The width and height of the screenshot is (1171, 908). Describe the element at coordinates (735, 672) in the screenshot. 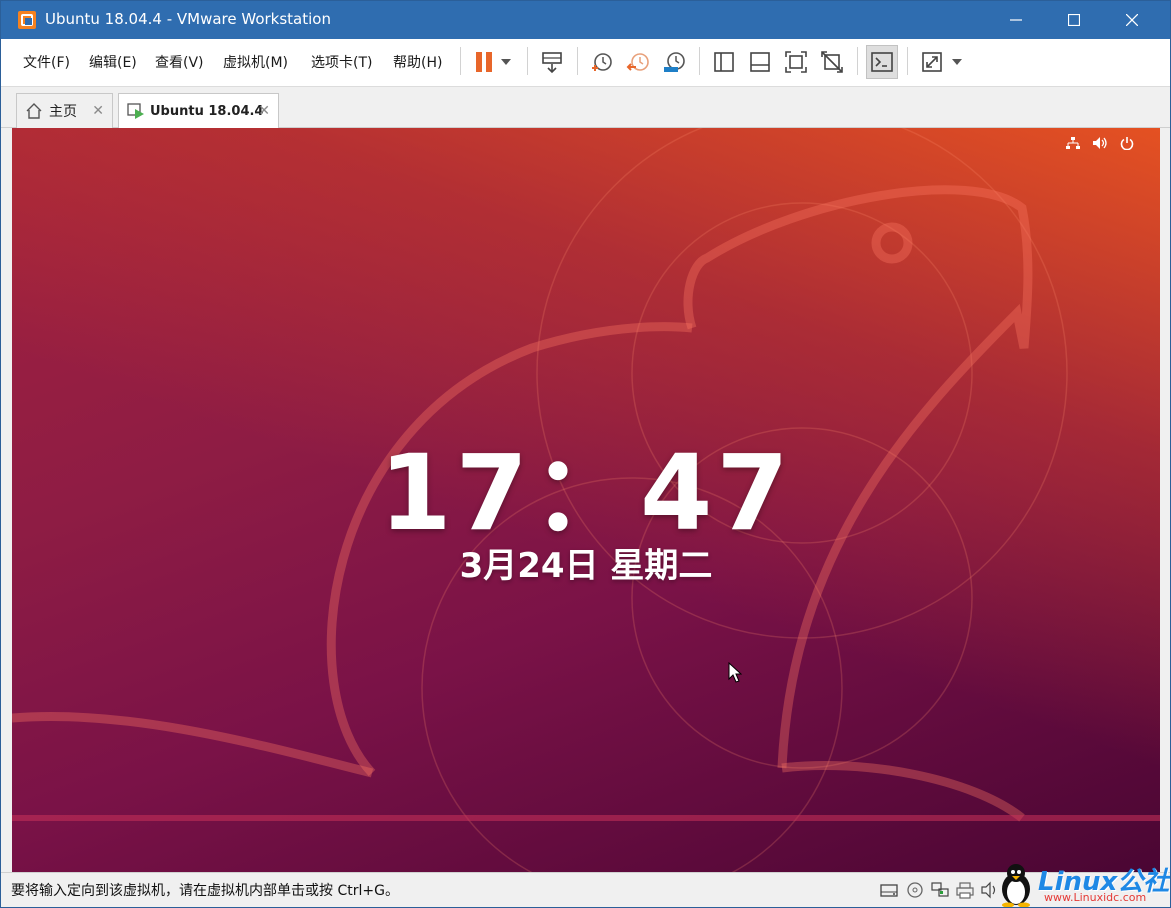

I see `mouse-cursor-icon` at that location.